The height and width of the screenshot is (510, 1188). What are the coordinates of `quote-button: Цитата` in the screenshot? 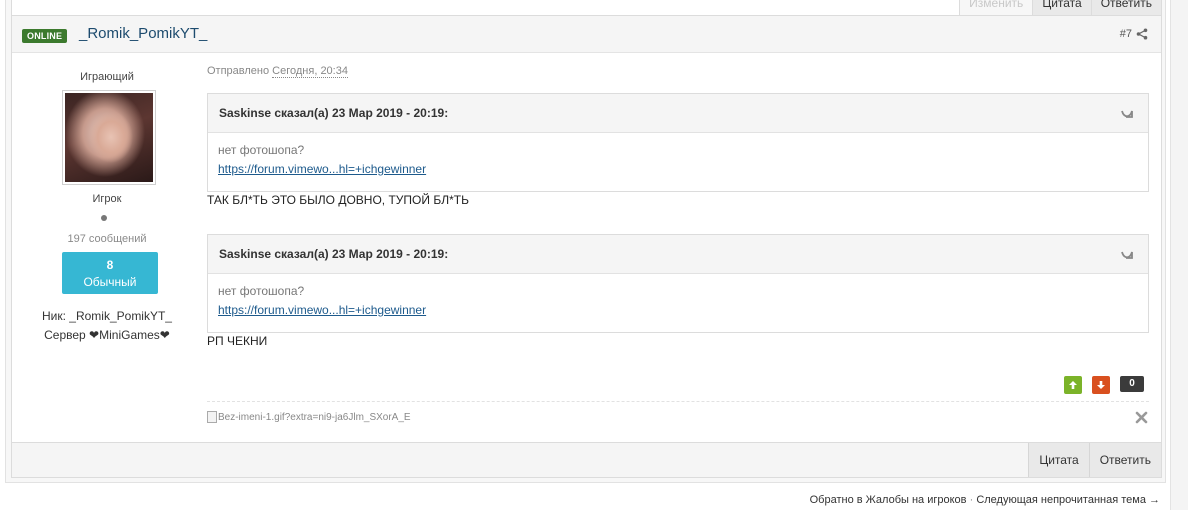 It's located at (1058, 460).